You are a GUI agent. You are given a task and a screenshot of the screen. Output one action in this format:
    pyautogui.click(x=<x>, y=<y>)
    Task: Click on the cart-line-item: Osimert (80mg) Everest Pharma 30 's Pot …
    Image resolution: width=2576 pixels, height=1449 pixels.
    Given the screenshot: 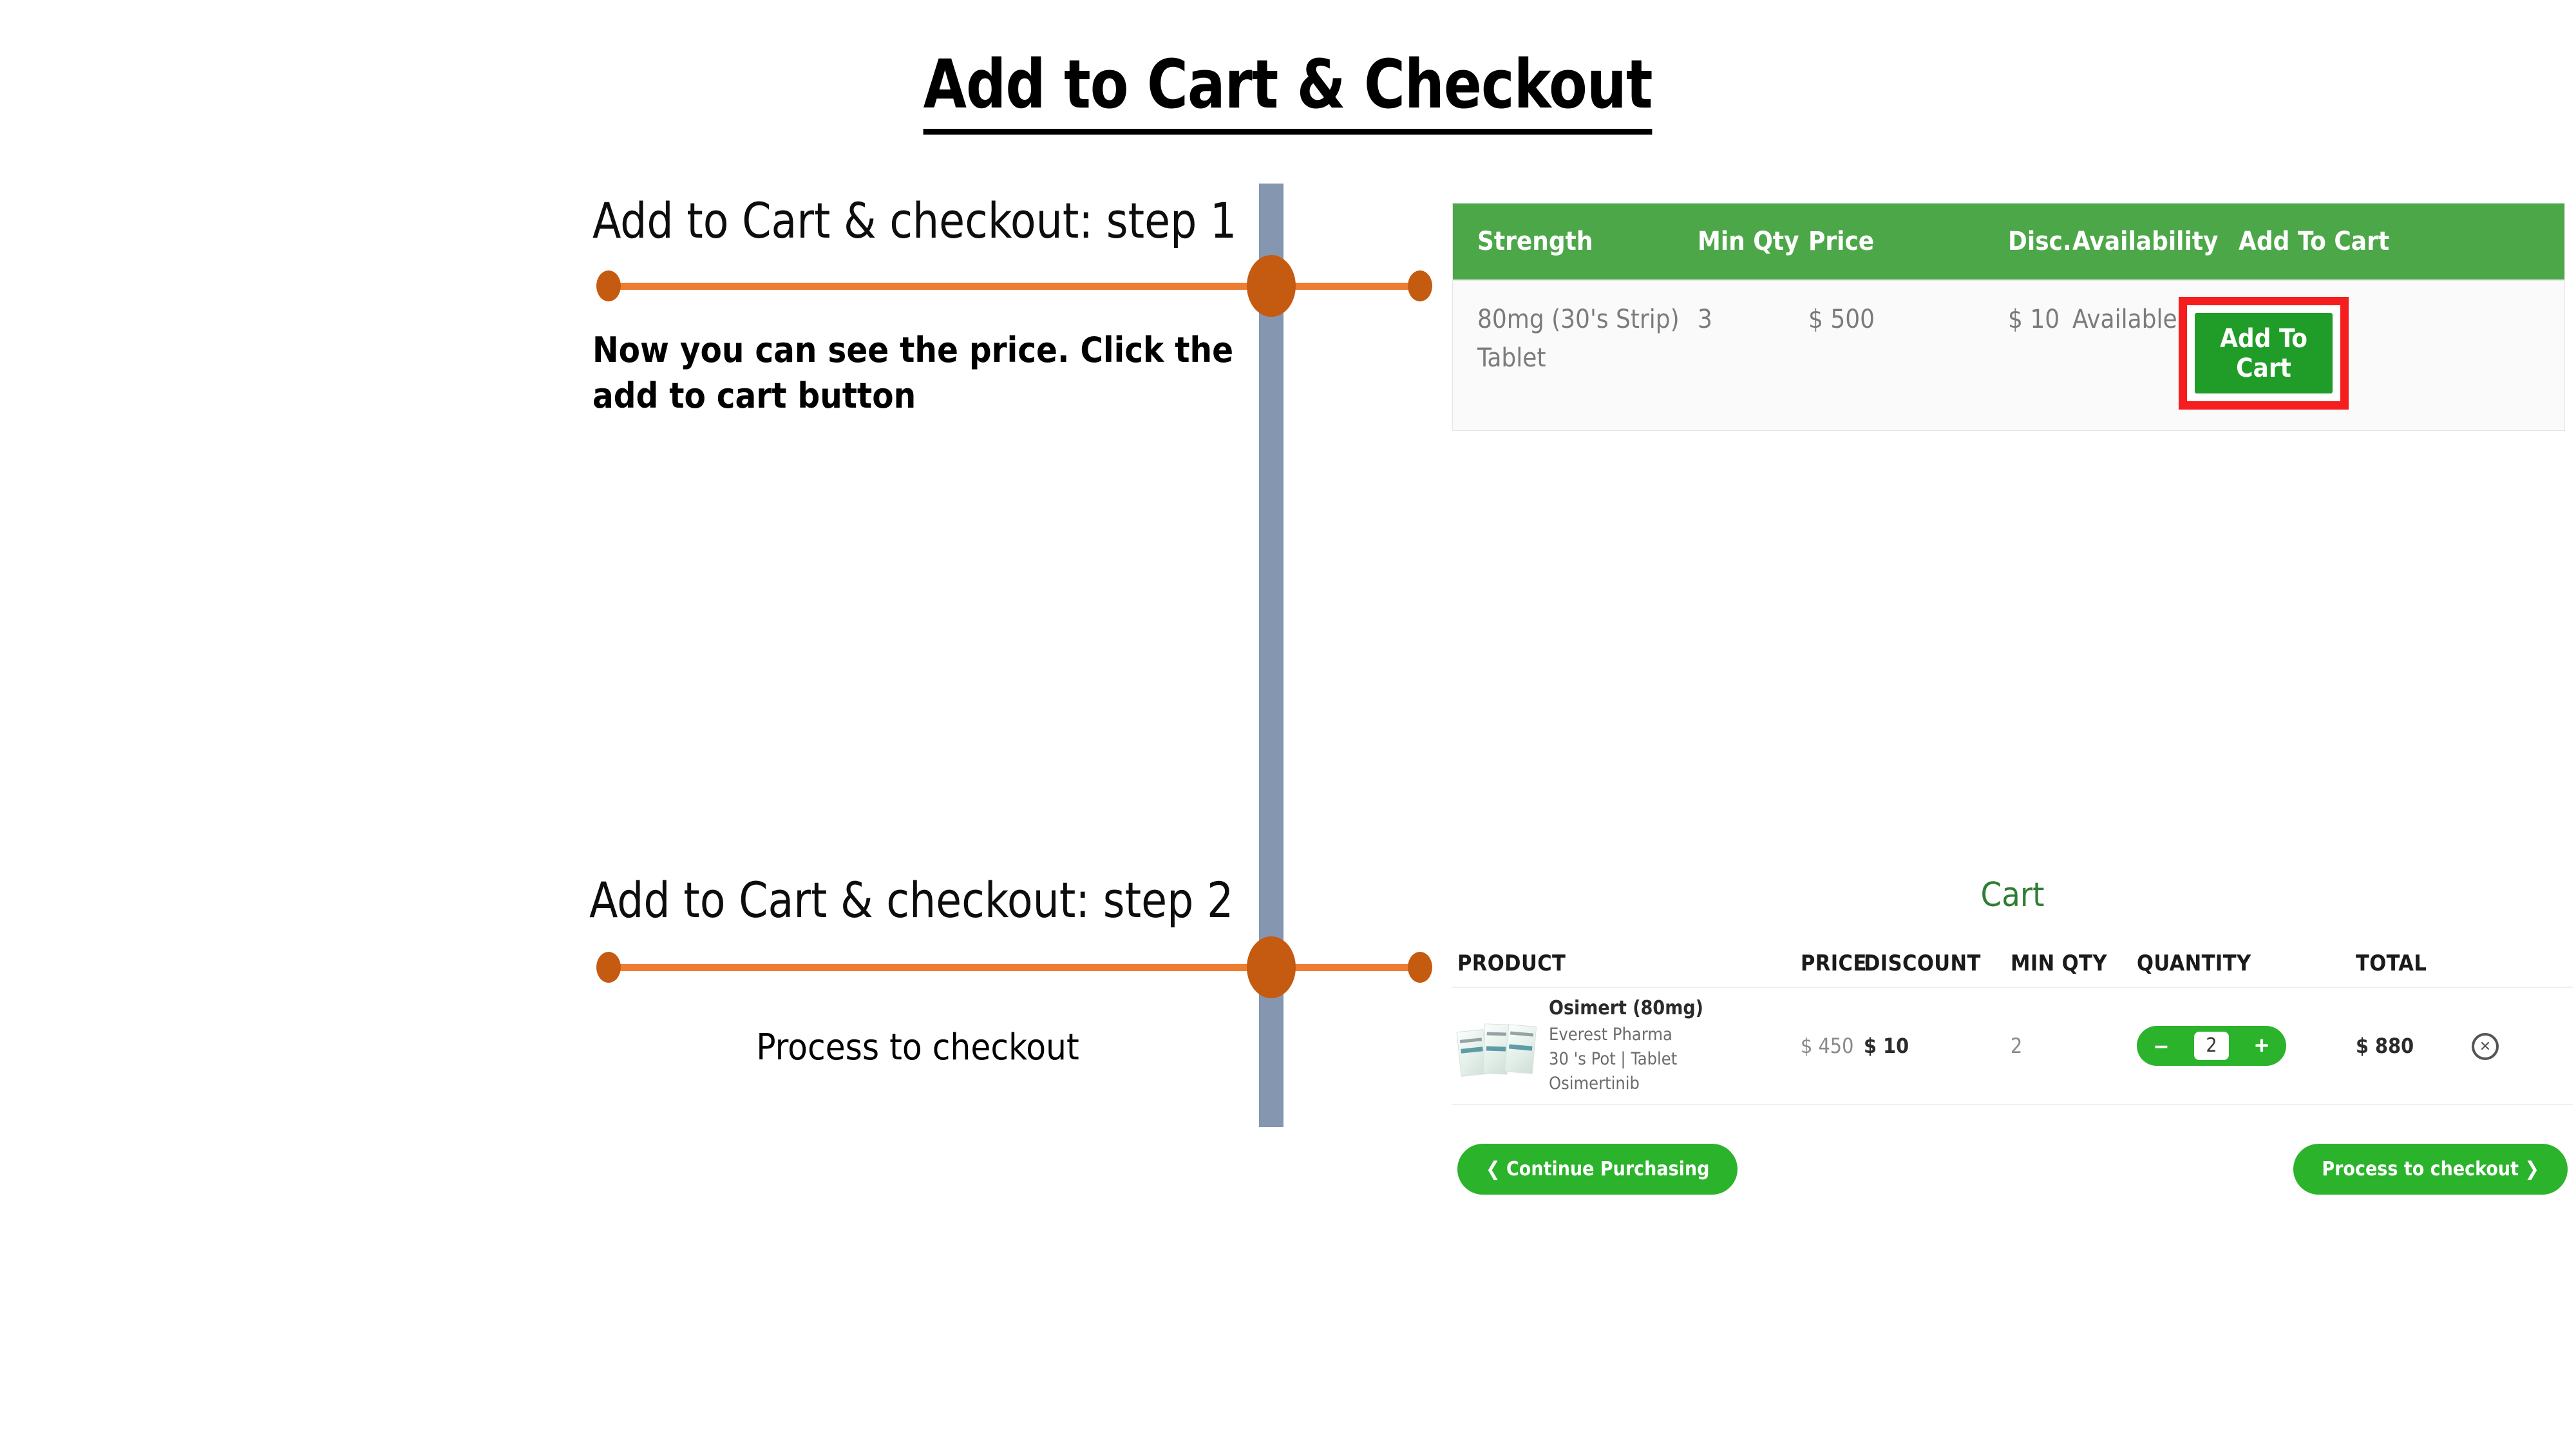 What is the action you would take?
    pyautogui.click(x=2012, y=1046)
    